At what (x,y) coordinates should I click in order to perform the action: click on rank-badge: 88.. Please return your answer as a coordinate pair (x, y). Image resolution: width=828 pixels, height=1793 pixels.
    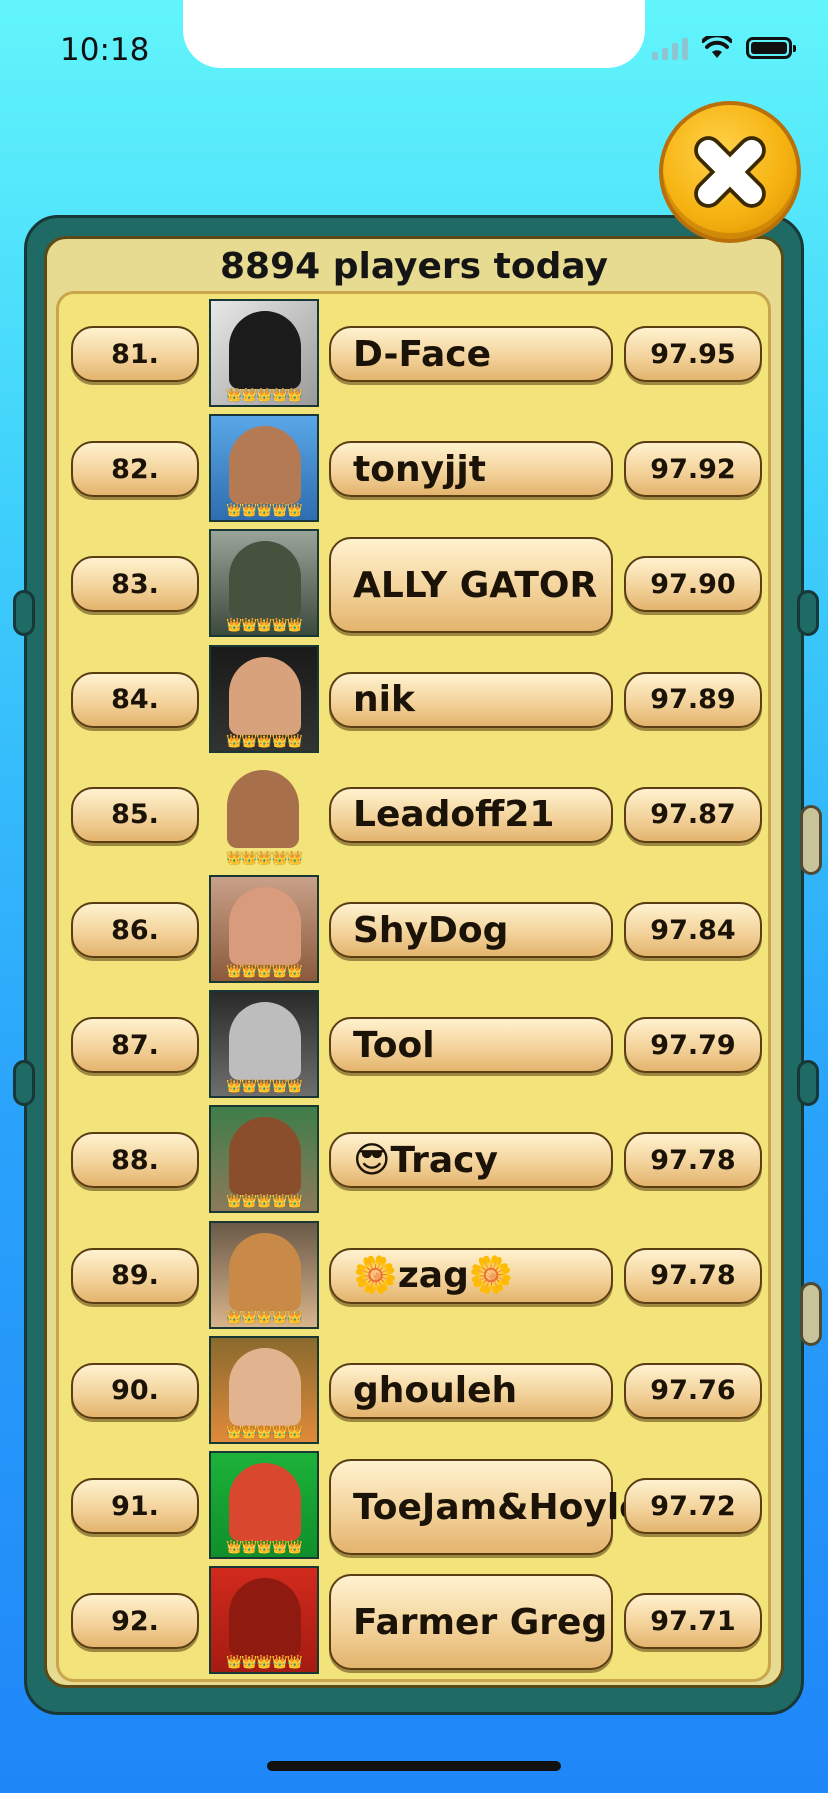
    Looking at the image, I should click on (135, 1160).